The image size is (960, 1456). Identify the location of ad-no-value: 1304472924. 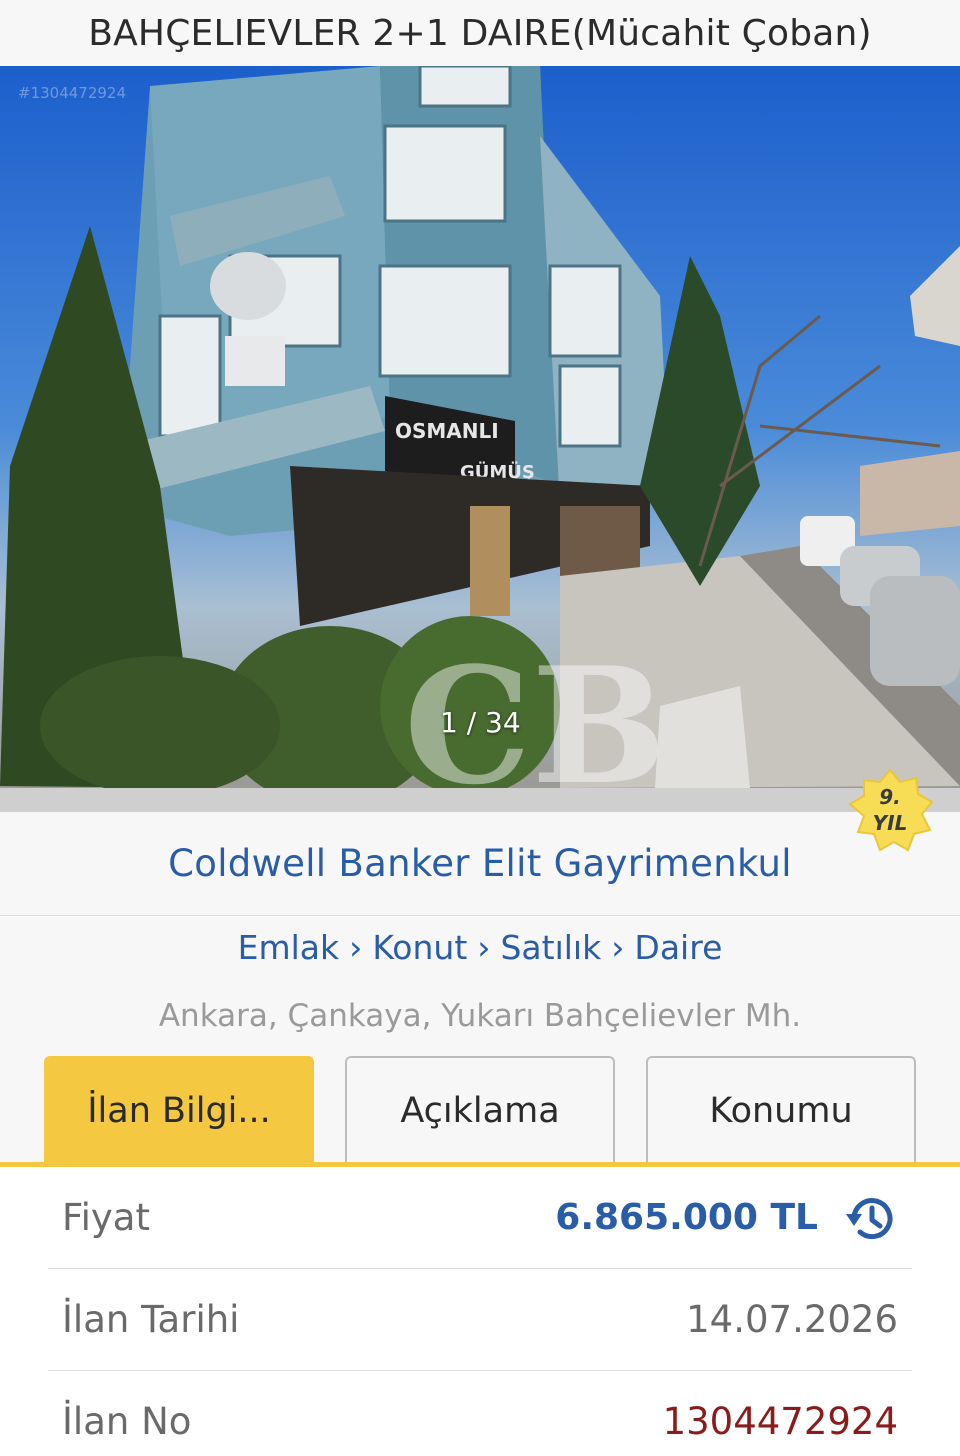
(780, 1421).